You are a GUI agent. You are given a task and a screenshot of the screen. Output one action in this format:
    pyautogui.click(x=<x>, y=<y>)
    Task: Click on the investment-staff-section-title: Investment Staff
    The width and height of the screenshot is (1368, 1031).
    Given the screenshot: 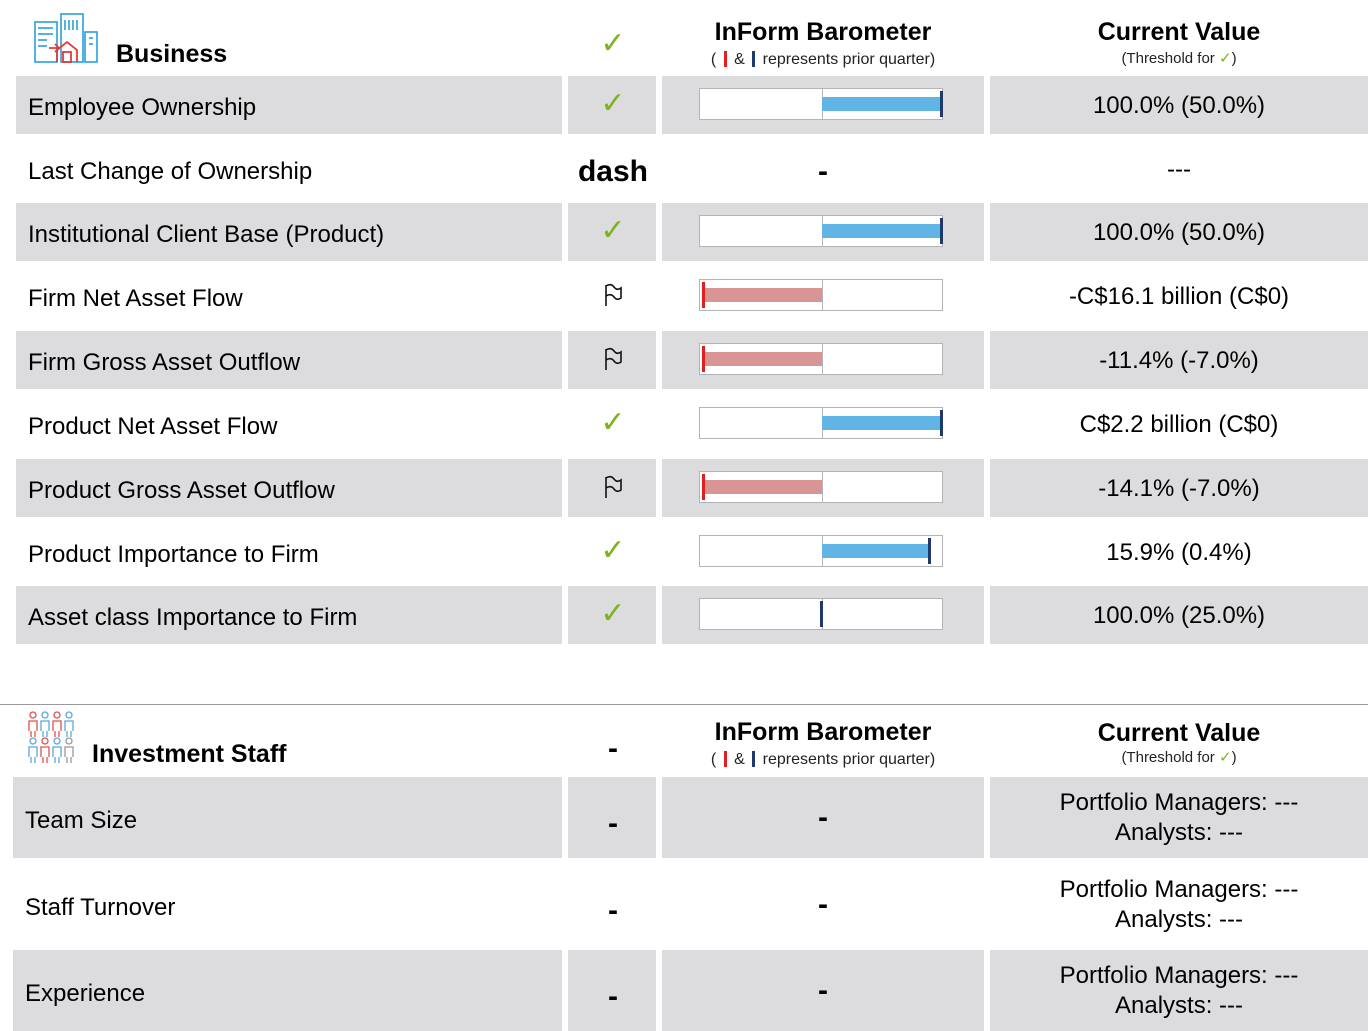 What is the action you would take?
    pyautogui.click(x=189, y=754)
    